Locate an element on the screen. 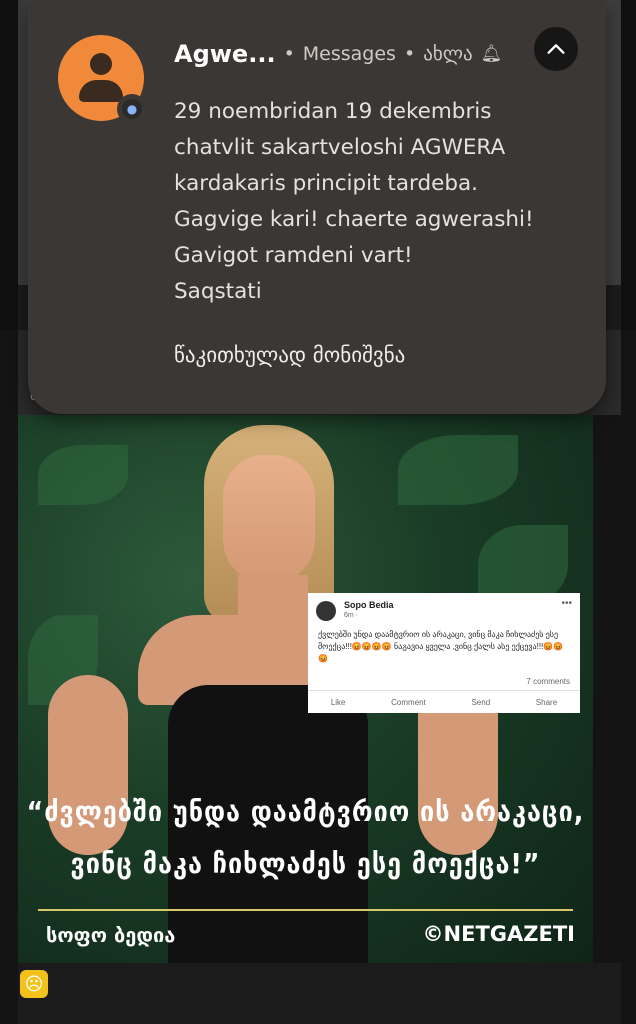  brand-logo: ©NETGAZETI is located at coordinates (498, 934).